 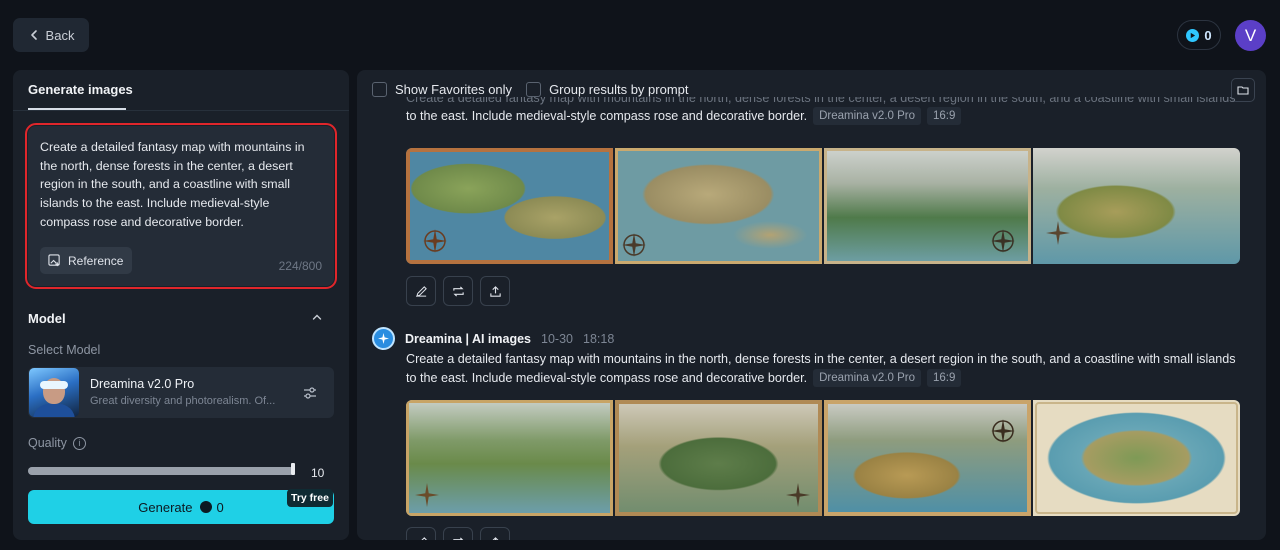 I want to click on avatar: V, so click(x=1250, y=35).